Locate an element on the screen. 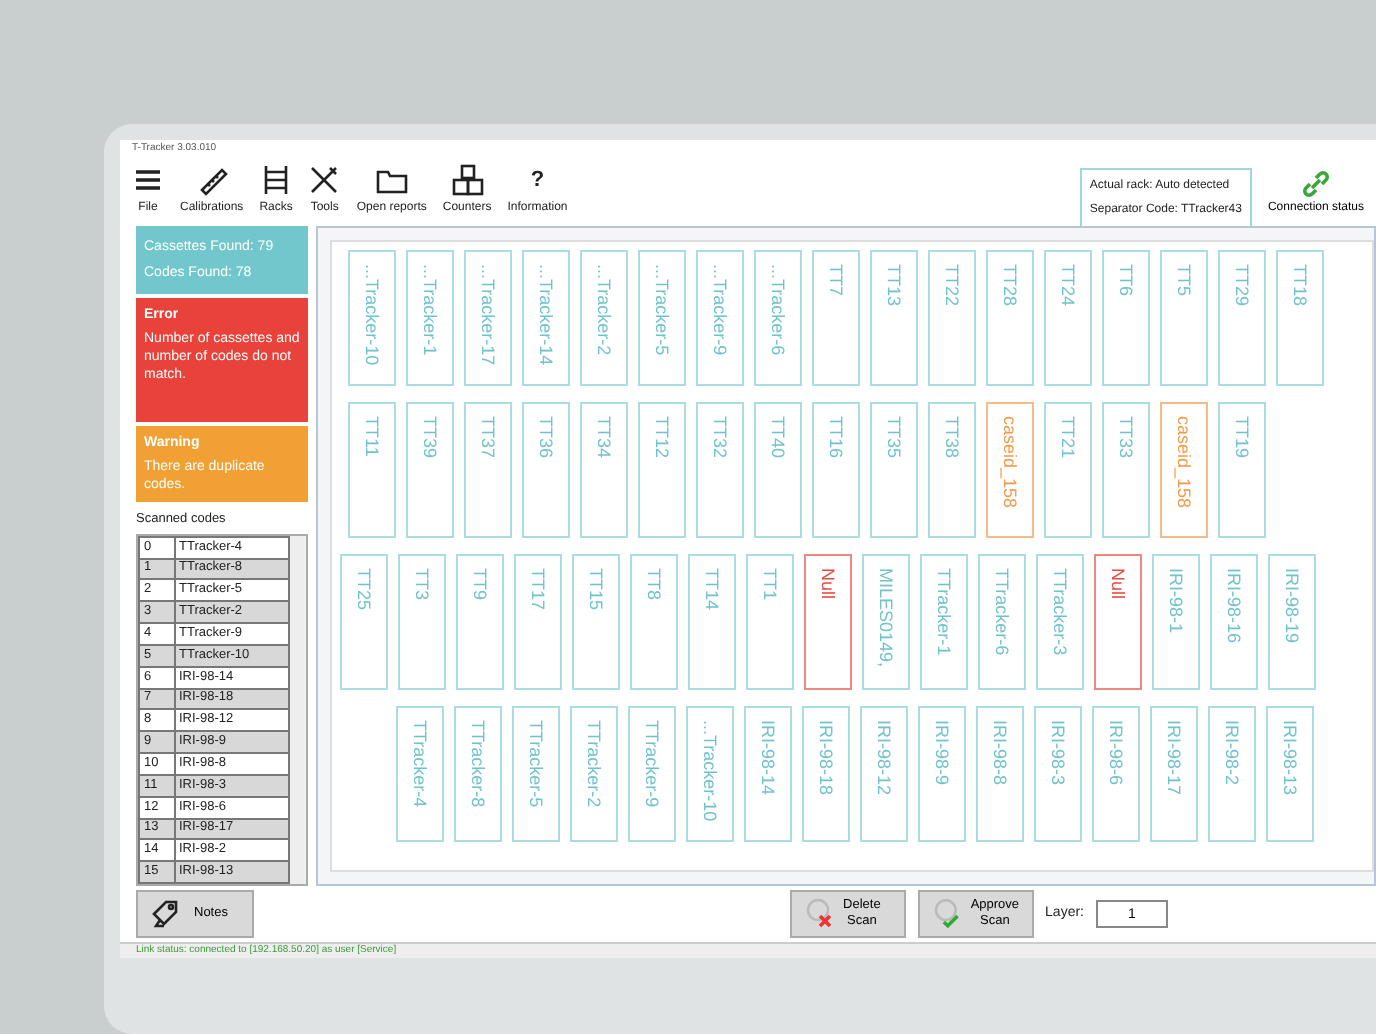 Image resolution: width=1376 pixels, height=1034 pixels. cassette-slot: TT25 is located at coordinates (364, 622).